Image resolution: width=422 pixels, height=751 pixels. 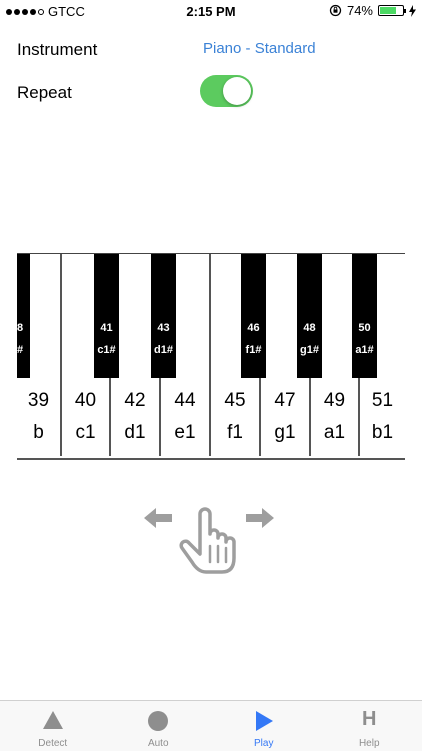 I want to click on key-note: c1#, so click(x=106, y=350).